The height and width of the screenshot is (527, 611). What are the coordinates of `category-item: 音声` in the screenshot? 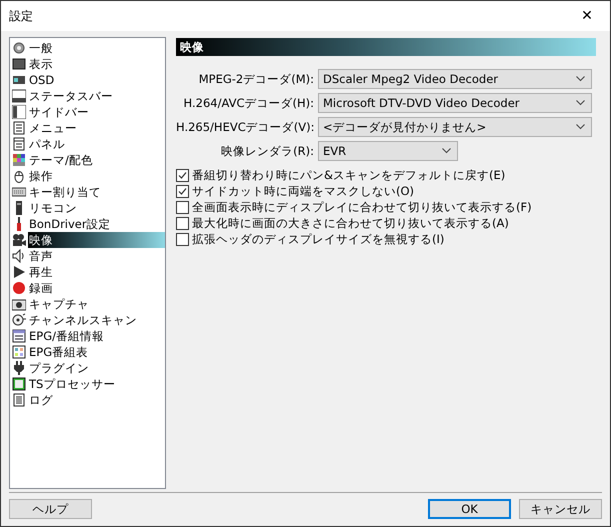 It's located at (42, 256).